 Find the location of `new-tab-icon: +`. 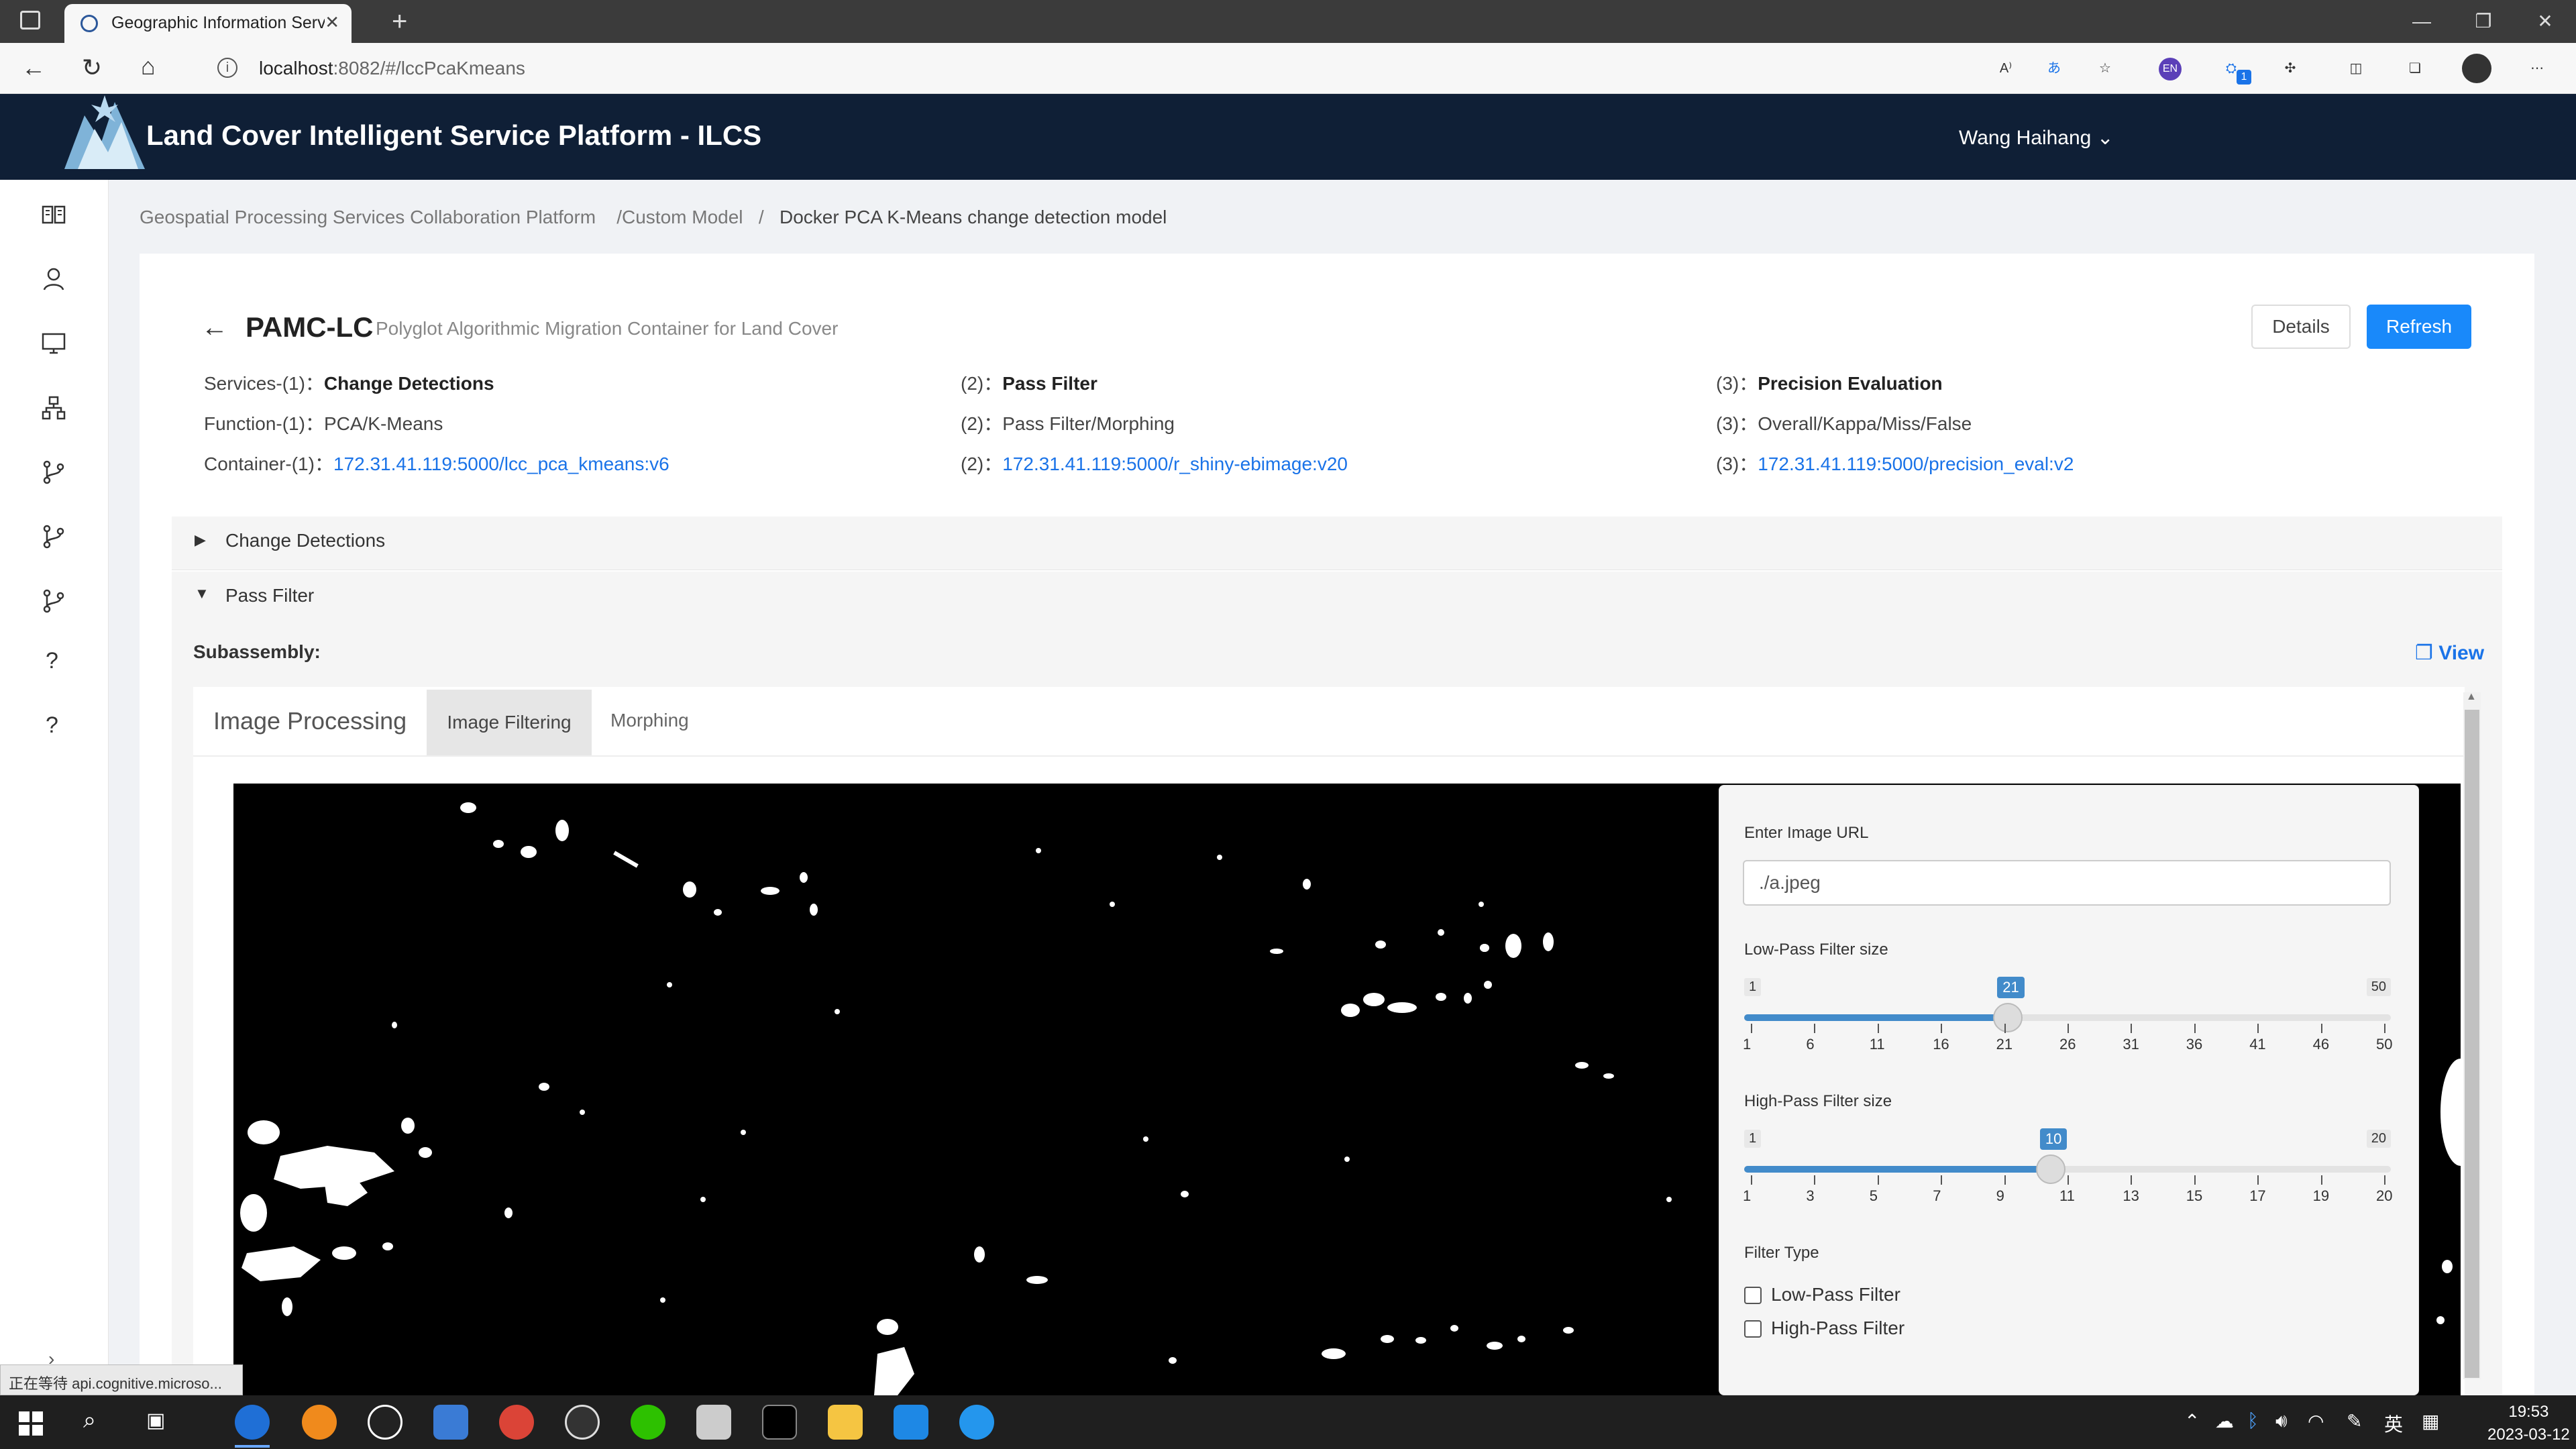

new-tab-icon: + is located at coordinates (399, 22).